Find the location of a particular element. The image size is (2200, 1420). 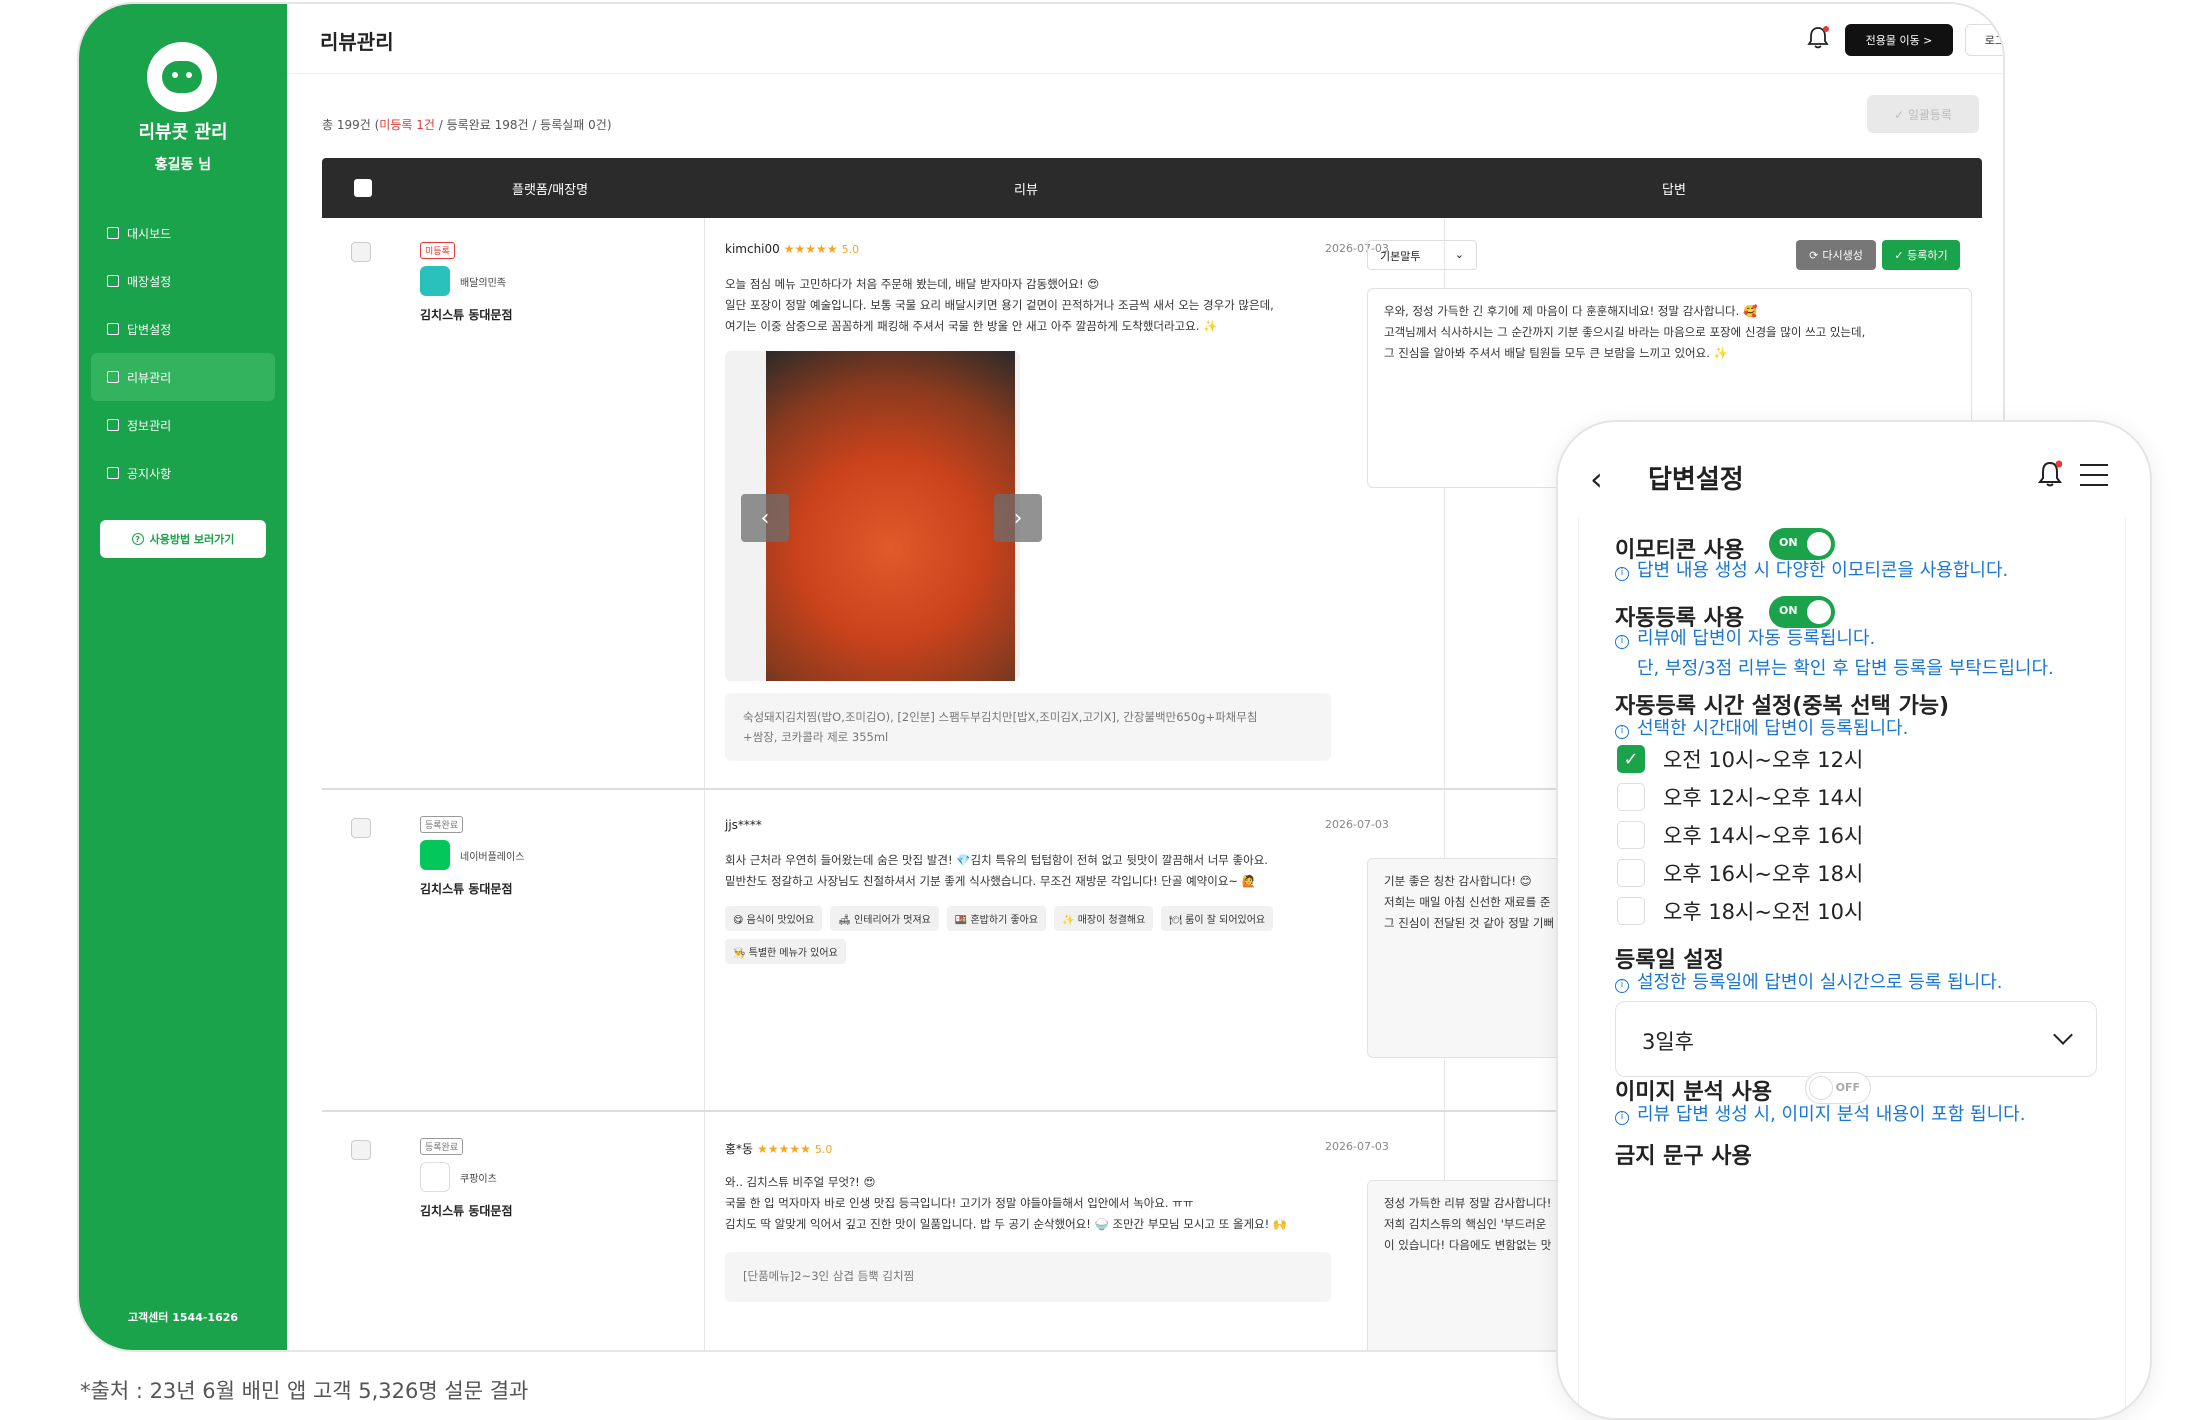

review-photo is located at coordinates (890, 516).